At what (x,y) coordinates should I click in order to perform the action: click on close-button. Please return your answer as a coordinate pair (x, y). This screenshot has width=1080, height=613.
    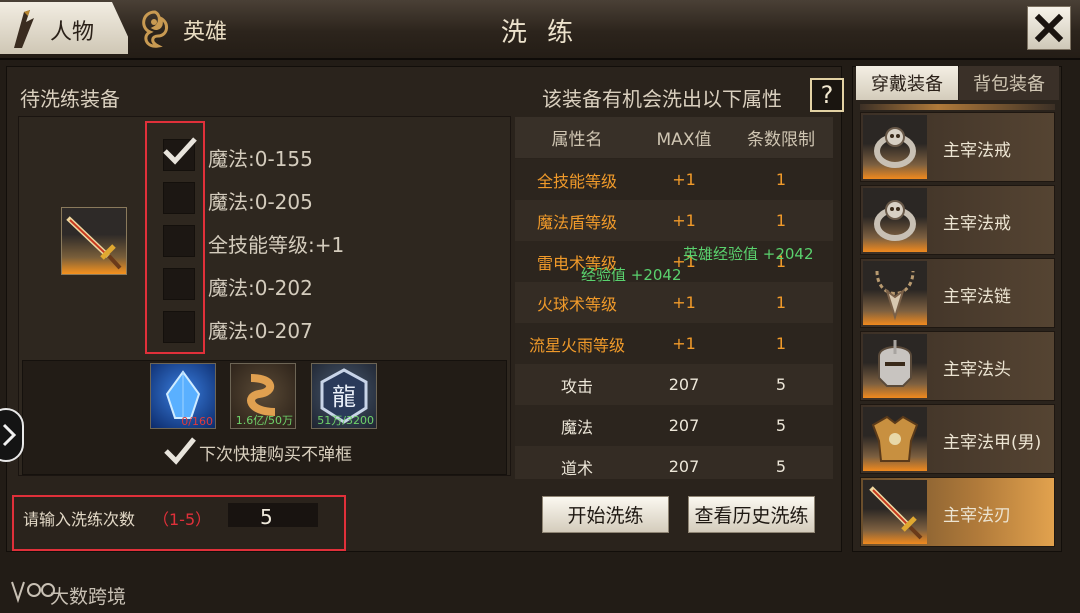
    Looking at the image, I should click on (1049, 28).